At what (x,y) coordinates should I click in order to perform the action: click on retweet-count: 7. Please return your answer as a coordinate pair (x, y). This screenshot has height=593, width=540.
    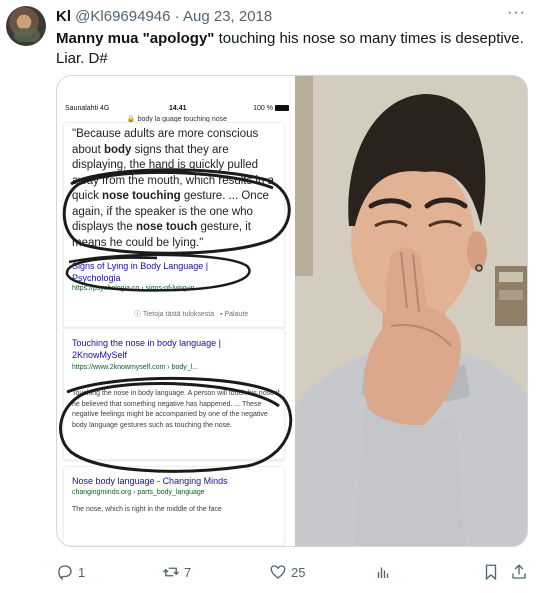
    Looking at the image, I should click on (188, 572).